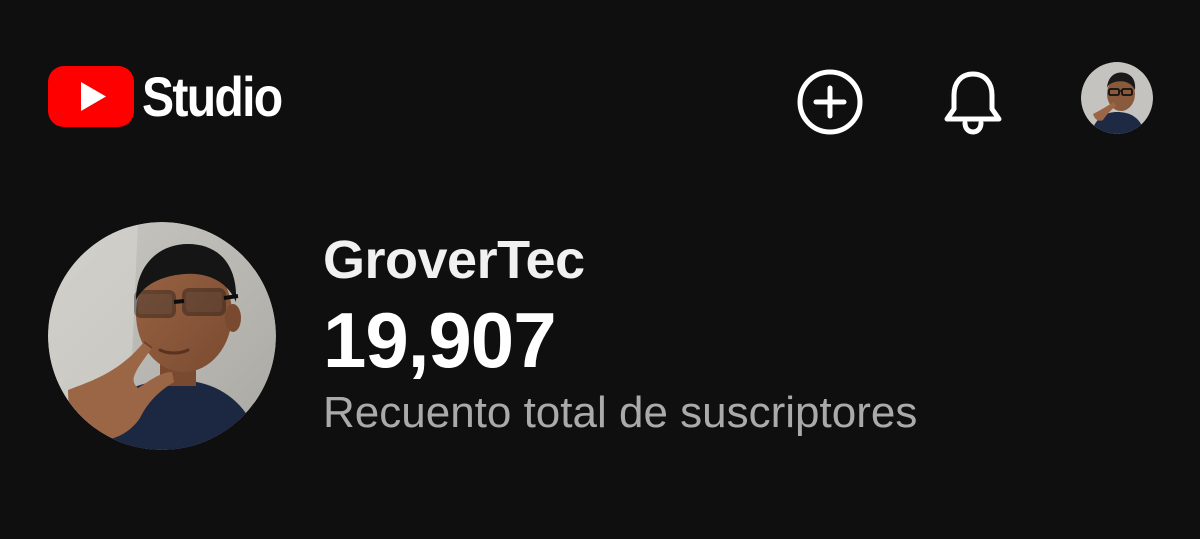 The image size is (1200, 539). I want to click on create-button, so click(830, 102).